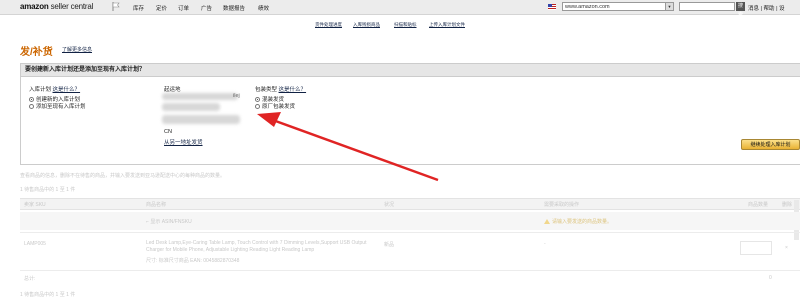 This screenshot has width=800, height=303. What do you see at coordinates (168, 132) in the screenshot?
I see `origin-country: CN` at bounding box center [168, 132].